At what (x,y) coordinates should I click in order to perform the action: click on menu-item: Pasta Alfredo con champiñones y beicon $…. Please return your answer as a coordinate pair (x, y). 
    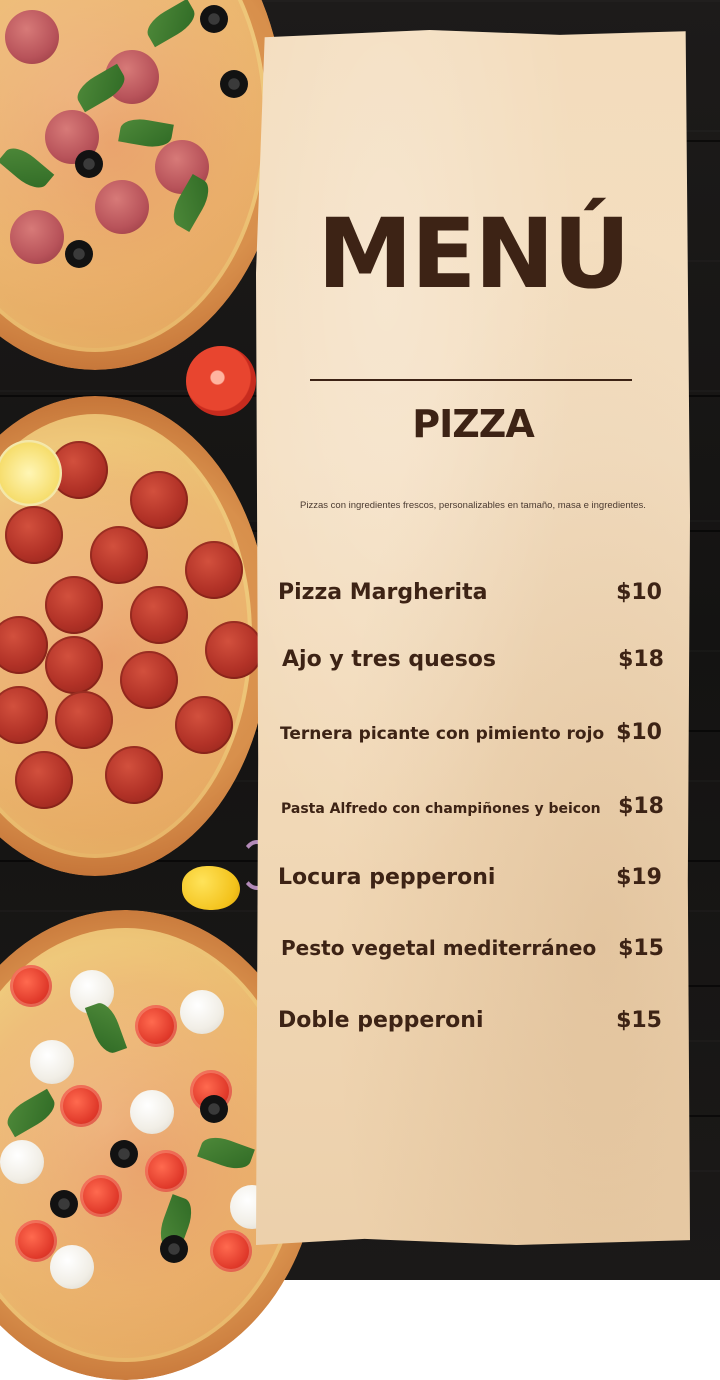
    Looking at the image, I should click on (472, 806).